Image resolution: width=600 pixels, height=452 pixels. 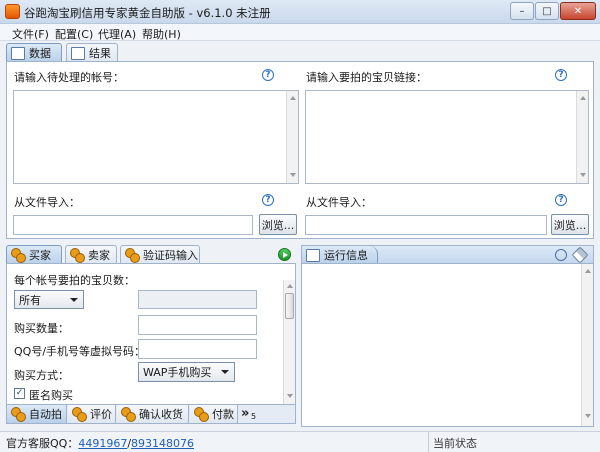 I want to click on links-scrollbar, so click(x=582, y=137).